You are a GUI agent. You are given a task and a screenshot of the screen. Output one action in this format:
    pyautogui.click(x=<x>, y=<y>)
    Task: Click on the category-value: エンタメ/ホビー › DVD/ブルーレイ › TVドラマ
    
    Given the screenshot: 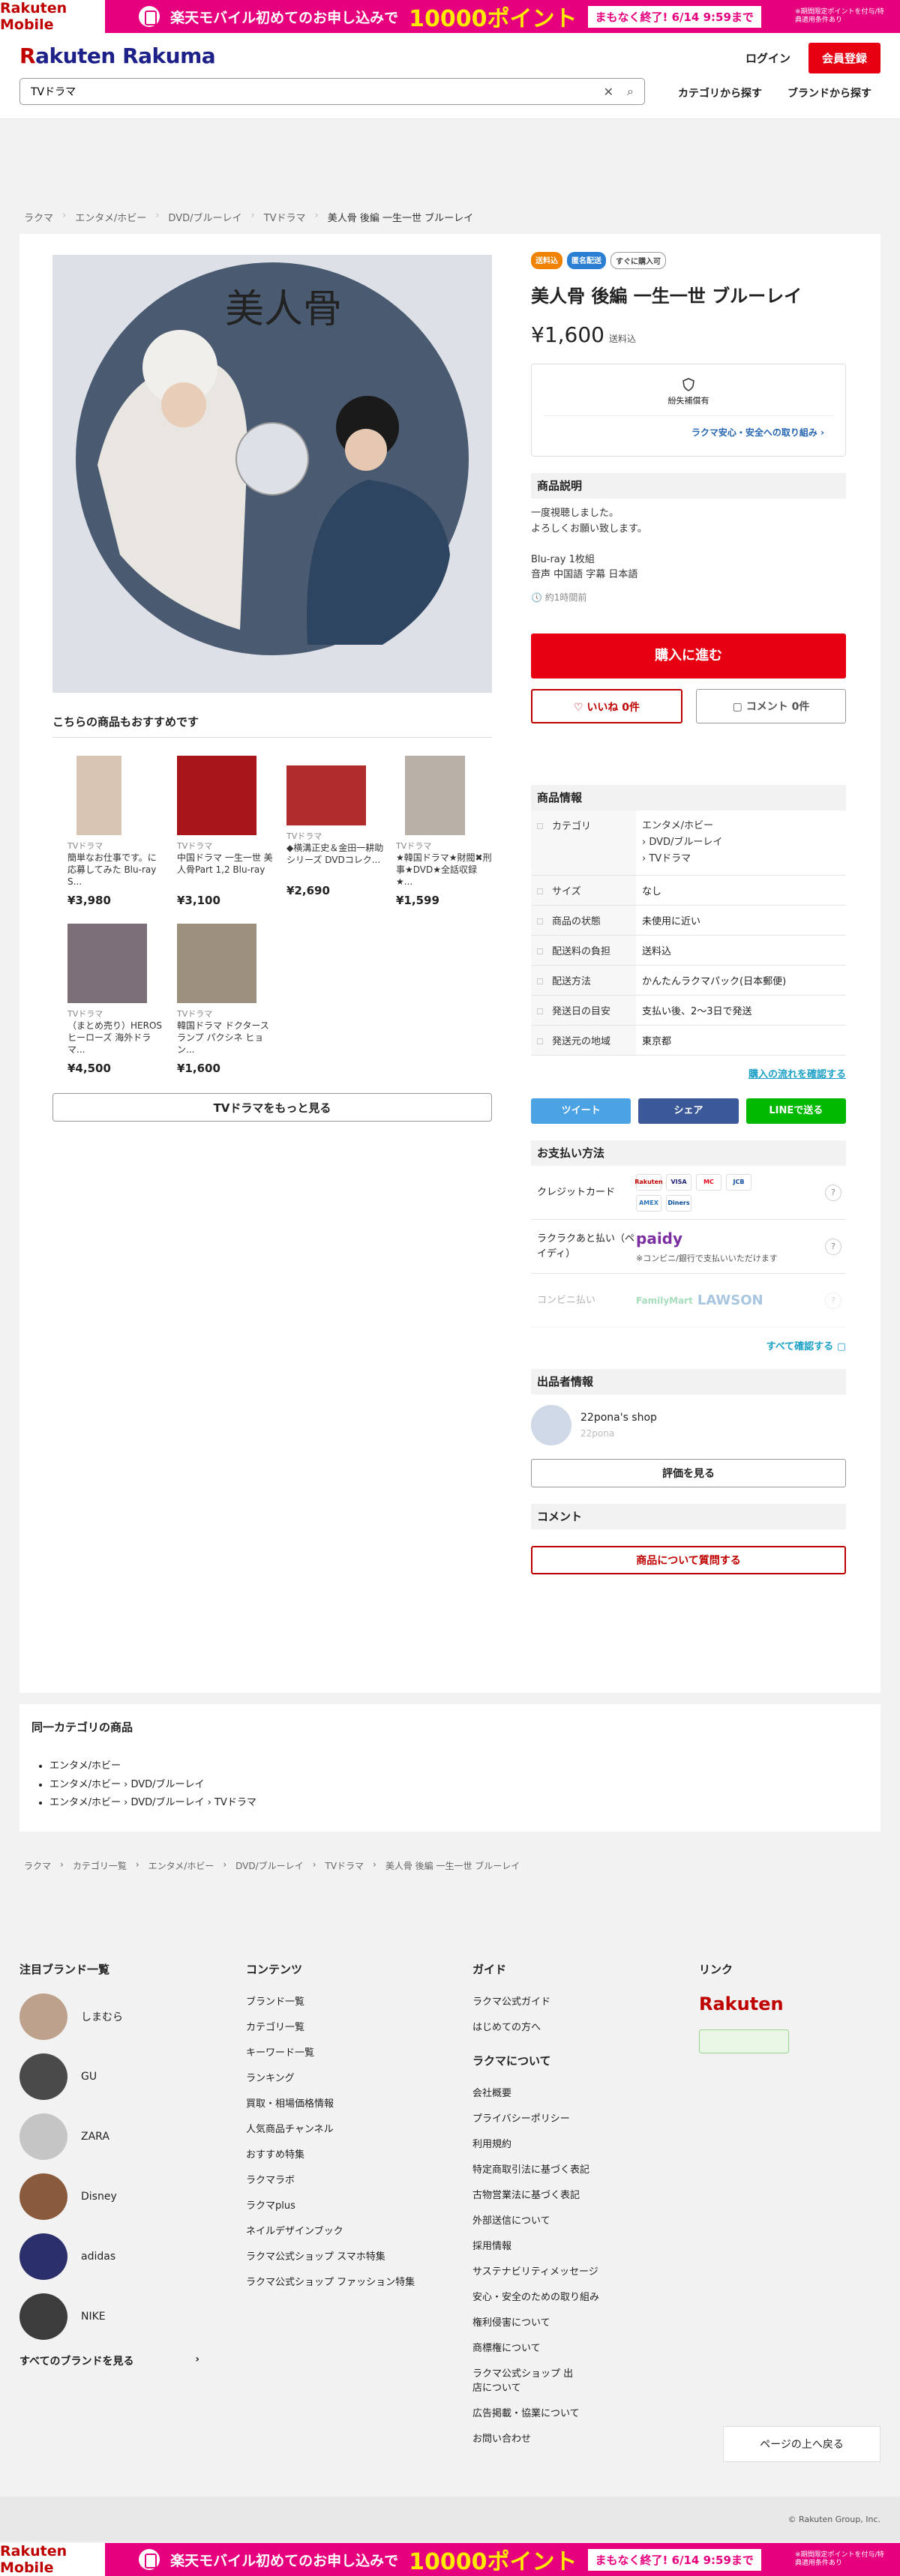 What is the action you would take?
    pyautogui.click(x=741, y=843)
    